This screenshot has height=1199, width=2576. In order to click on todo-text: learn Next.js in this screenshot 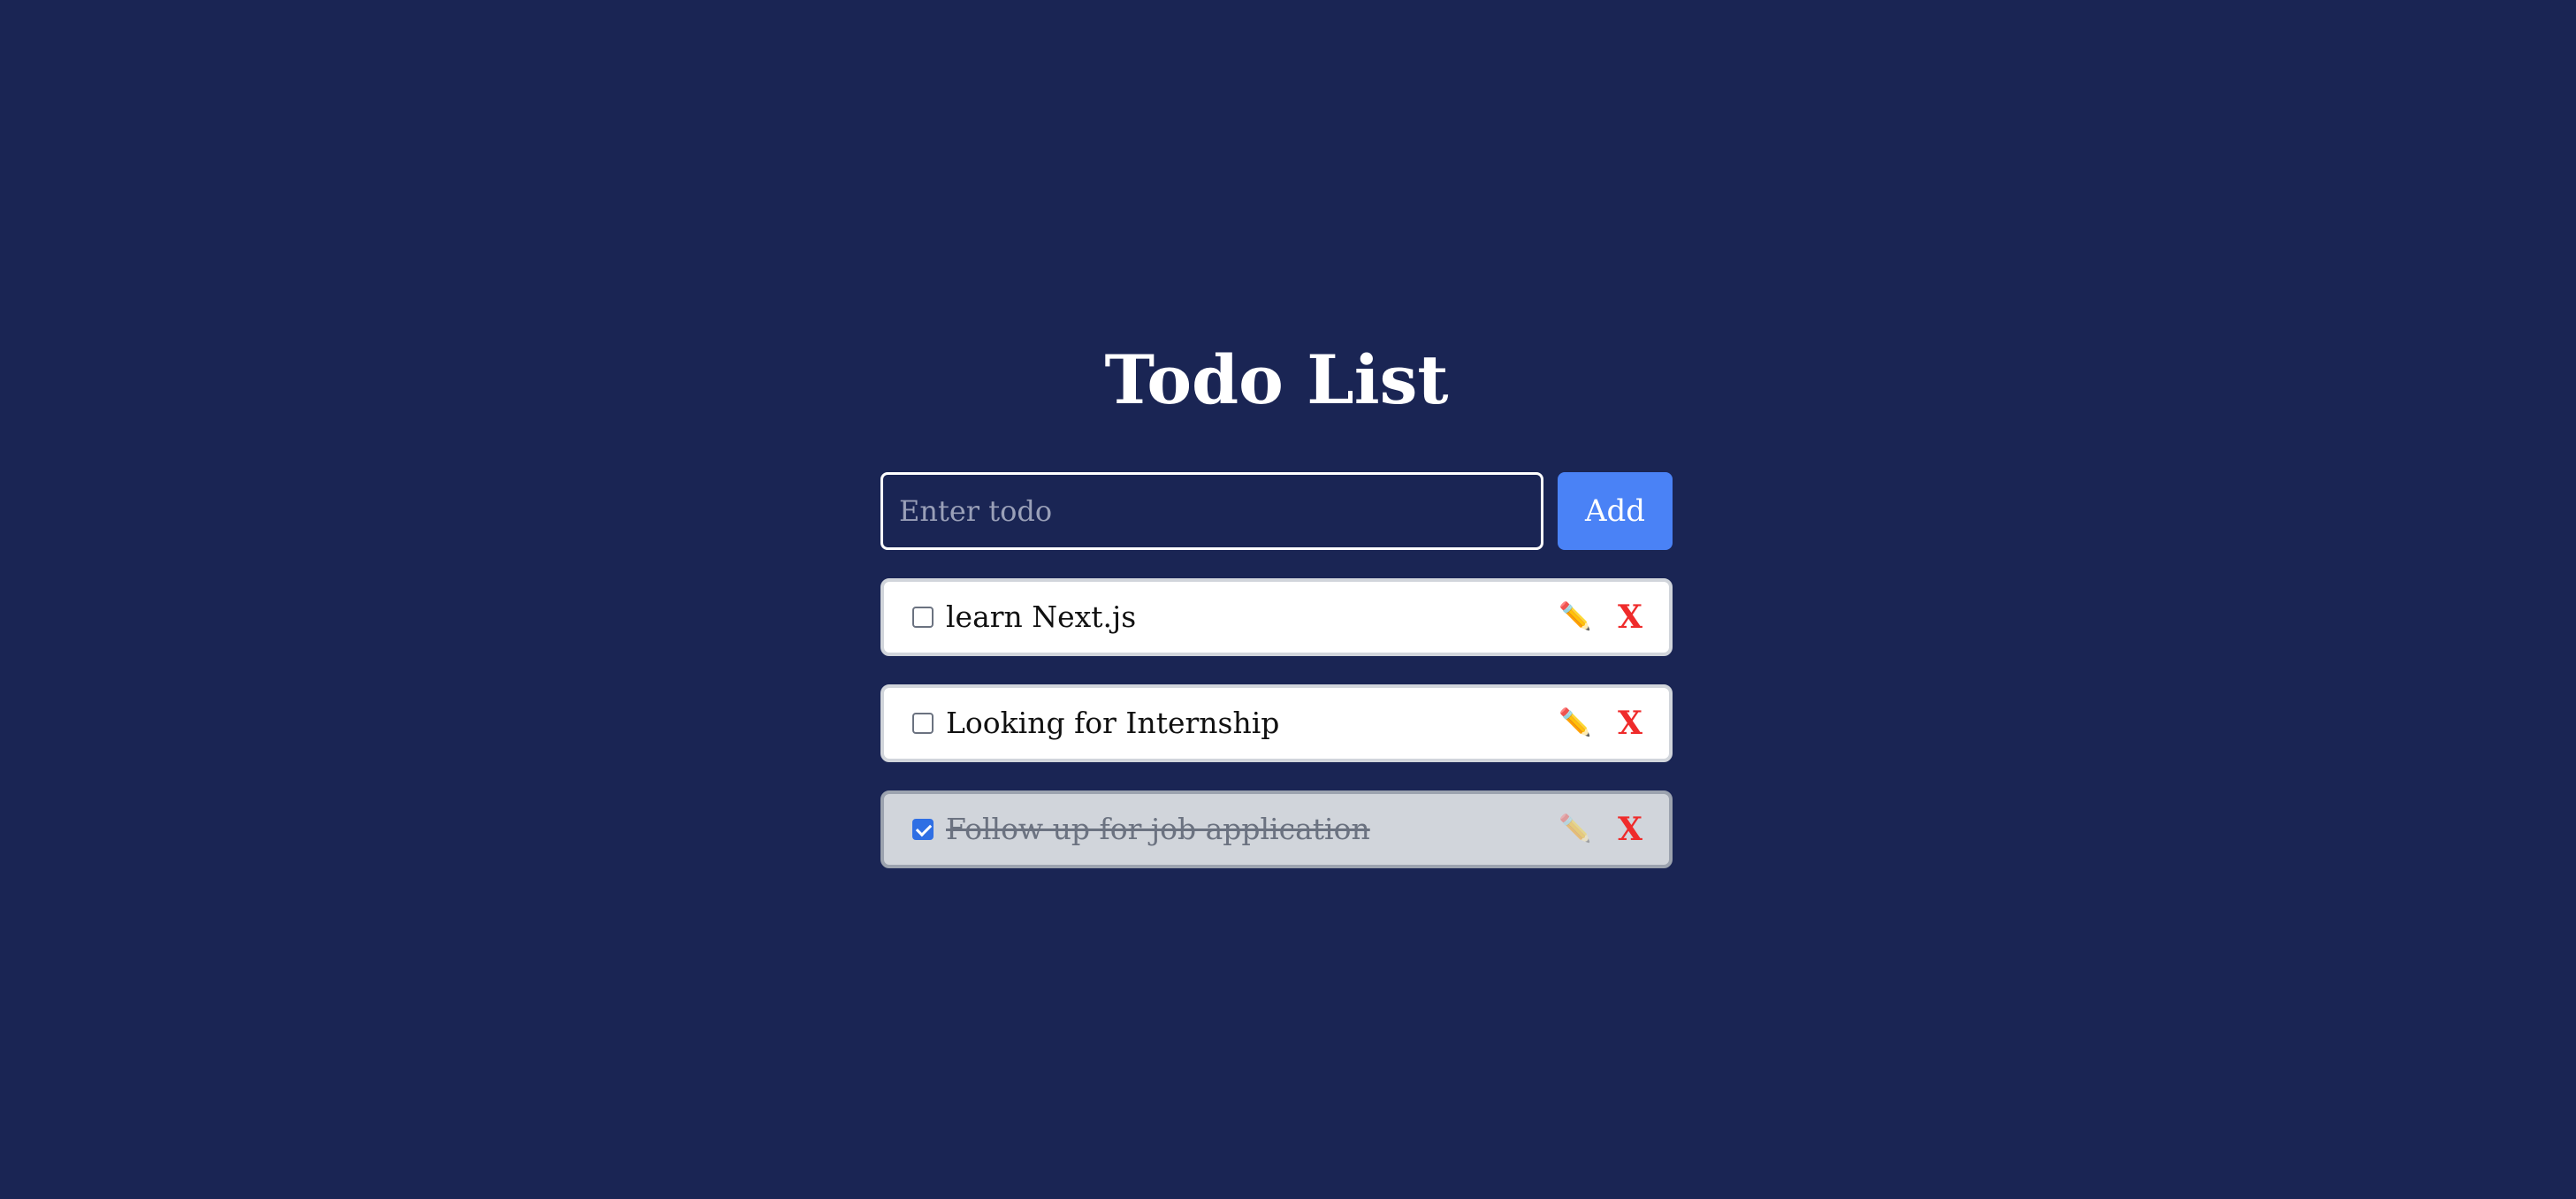, I will do `click(1041, 617)`.